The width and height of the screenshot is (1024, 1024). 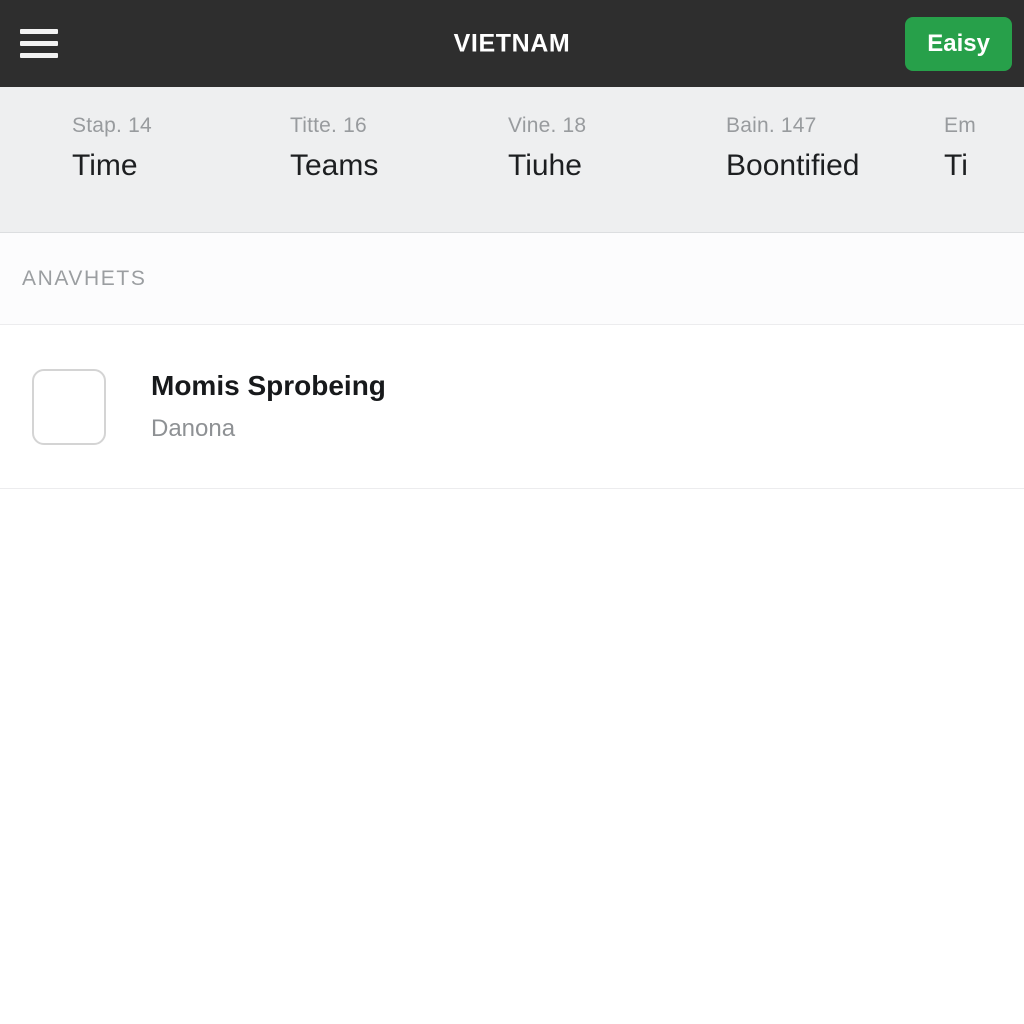 I want to click on hamburger-menu-icon, so click(x=41, y=44).